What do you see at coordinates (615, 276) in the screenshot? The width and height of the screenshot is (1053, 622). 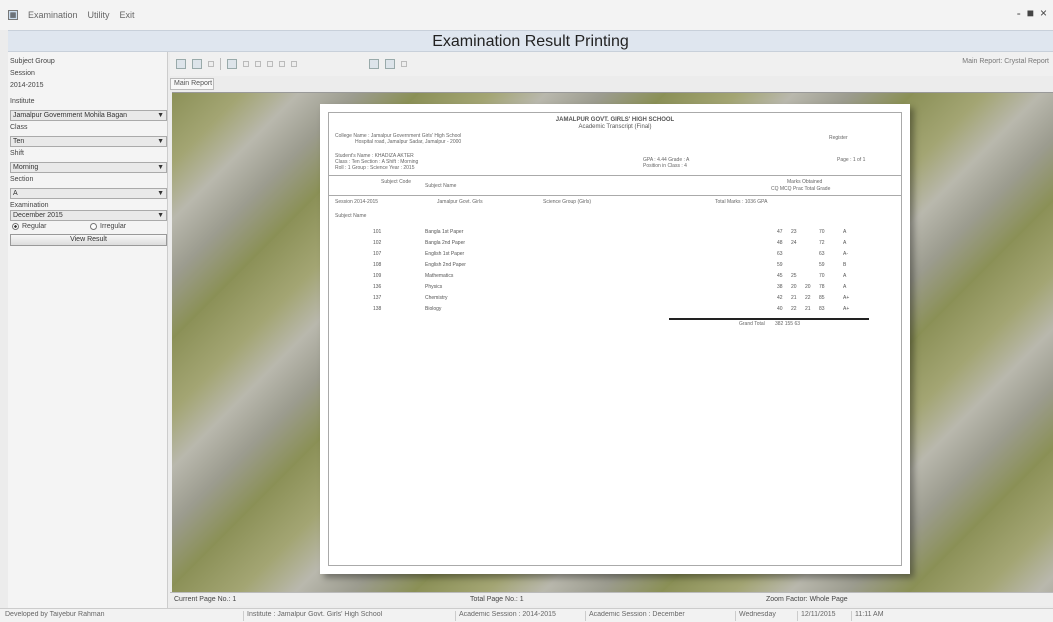 I see `table-row: 109 Mathematics 45 25 70 A` at bounding box center [615, 276].